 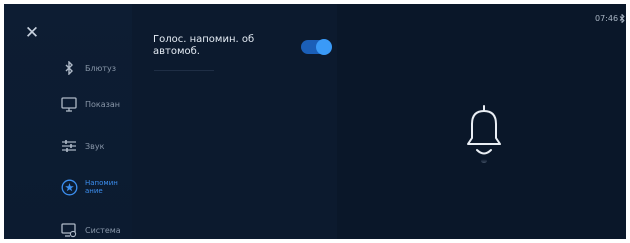 I want to click on sidebar-item-reminder: Напомин ание, so click(x=96, y=187).